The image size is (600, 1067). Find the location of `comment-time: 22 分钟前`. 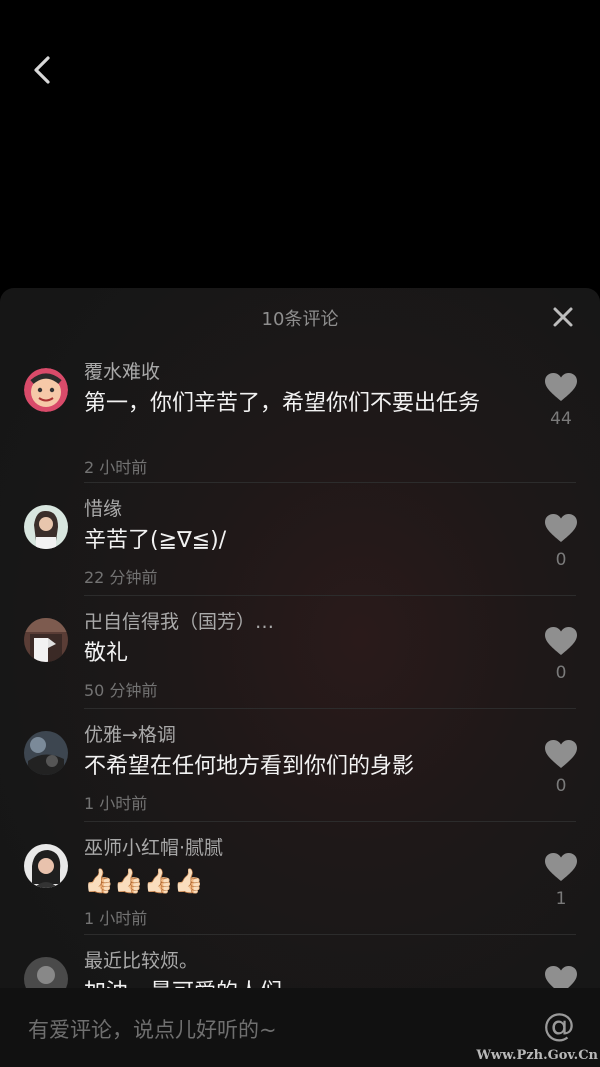

comment-time: 22 分钟前 is located at coordinates (121, 577).